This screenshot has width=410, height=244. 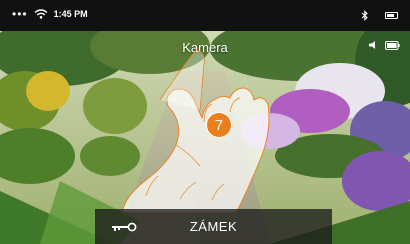 What do you see at coordinates (384, 45) in the screenshot?
I see `top-right-icons` at bounding box center [384, 45].